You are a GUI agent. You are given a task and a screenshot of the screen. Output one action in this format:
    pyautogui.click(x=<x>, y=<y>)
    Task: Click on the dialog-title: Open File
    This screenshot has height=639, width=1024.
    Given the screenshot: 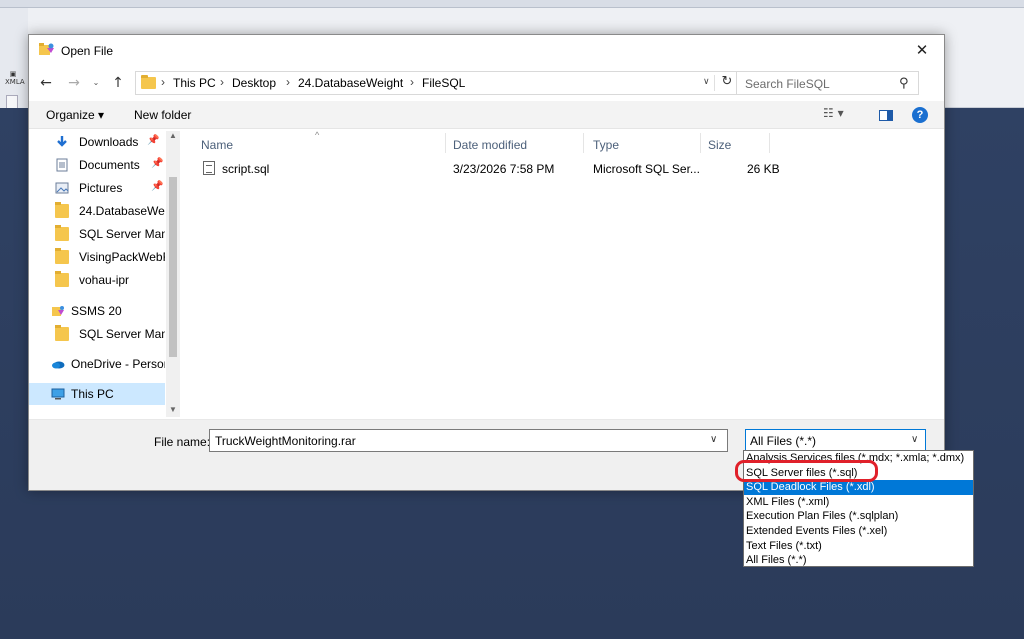 What is the action you would take?
    pyautogui.click(x=87, y=51)
    